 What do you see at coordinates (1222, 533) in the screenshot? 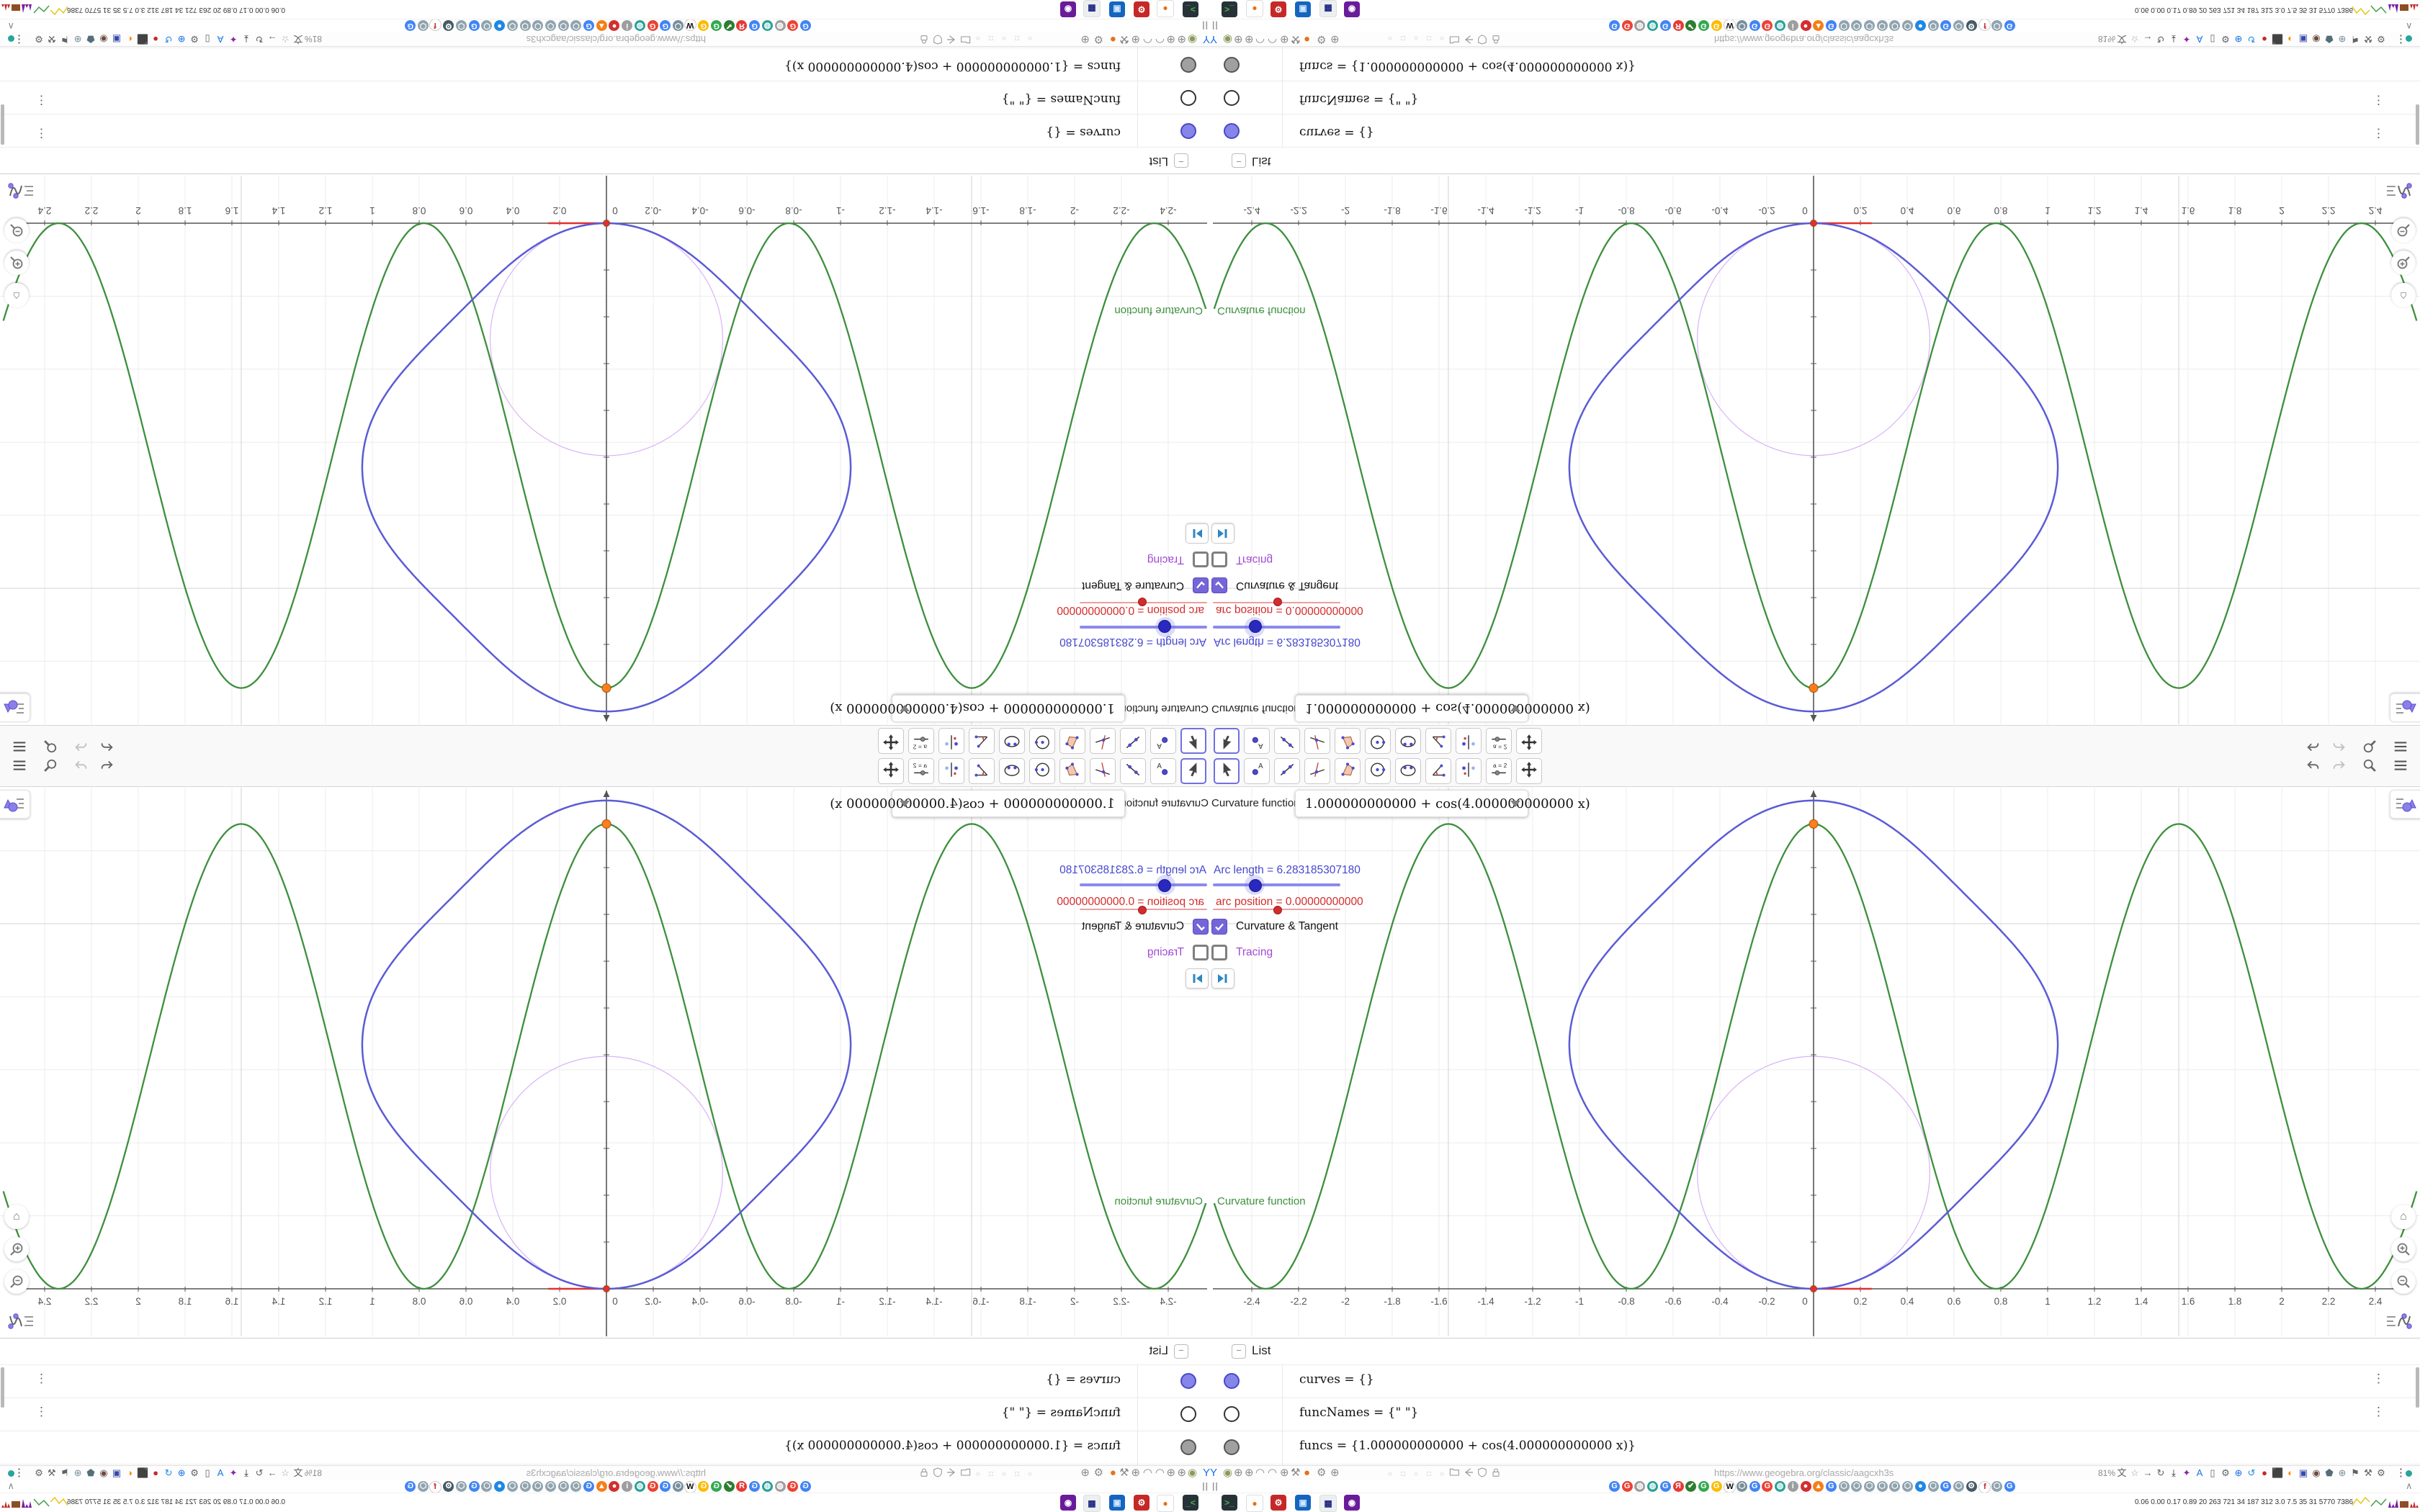
I see `step-forward-button` at bounding box center [1222, 533].